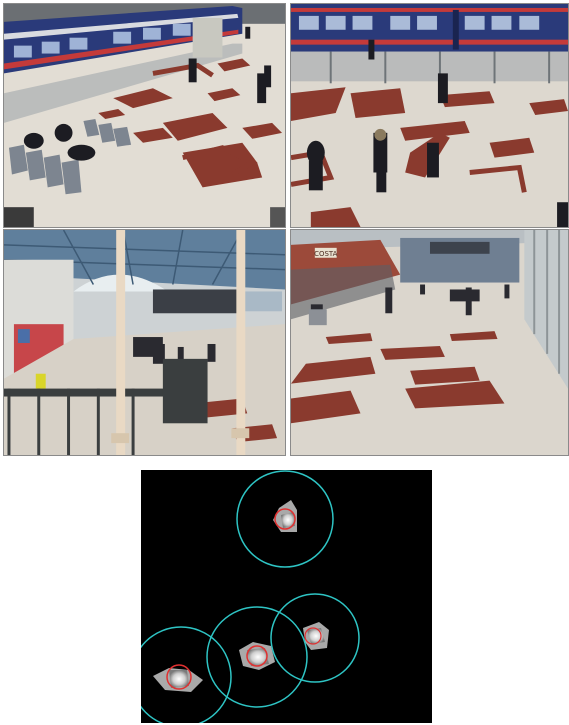  I want to click on high-vis-worker, so click(40, 381).